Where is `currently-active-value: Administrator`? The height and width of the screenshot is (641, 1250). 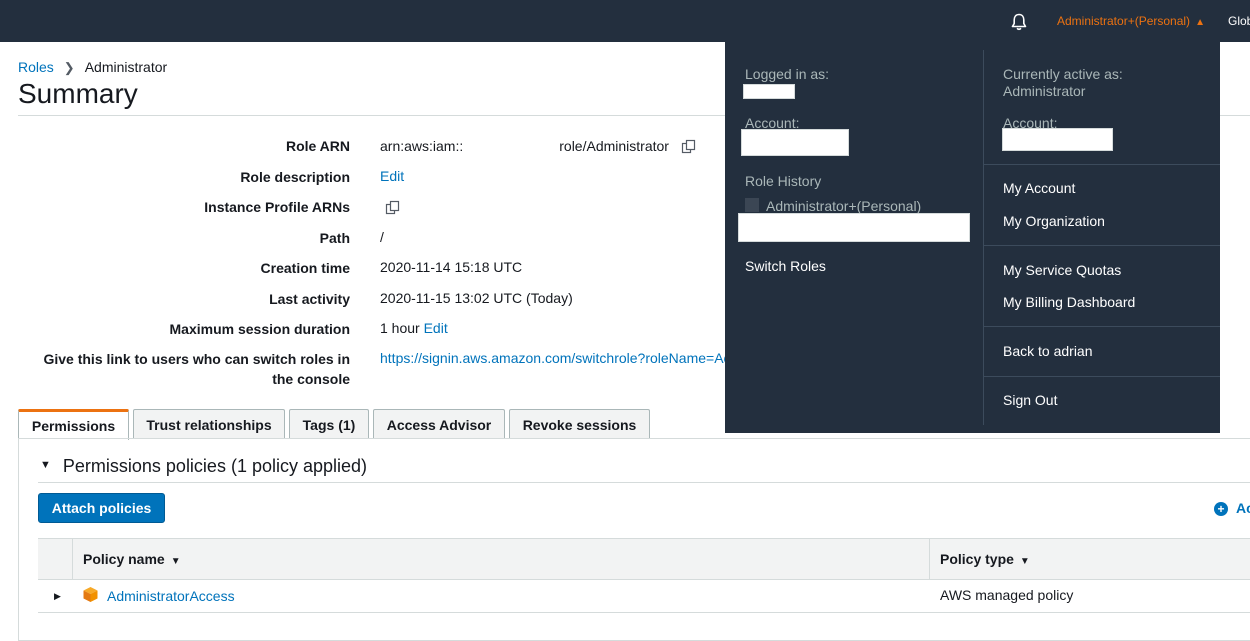 currently-active-value: Administrator is located at coordinates (1044, 91).